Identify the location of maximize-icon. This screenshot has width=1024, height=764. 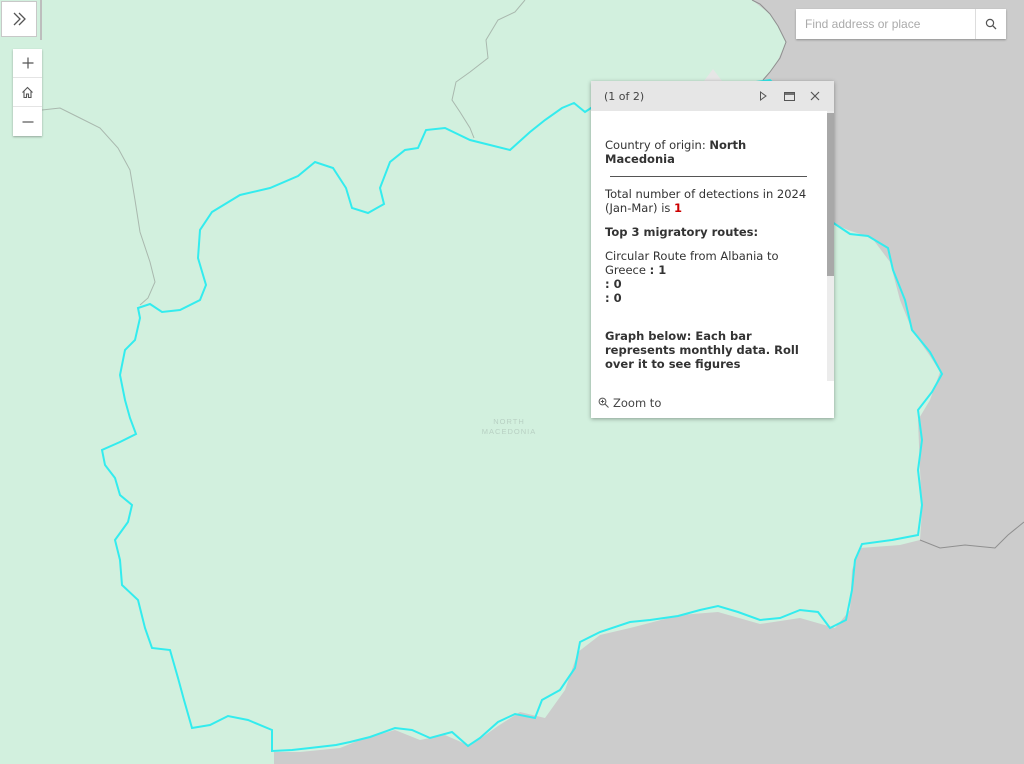
(789, 96).